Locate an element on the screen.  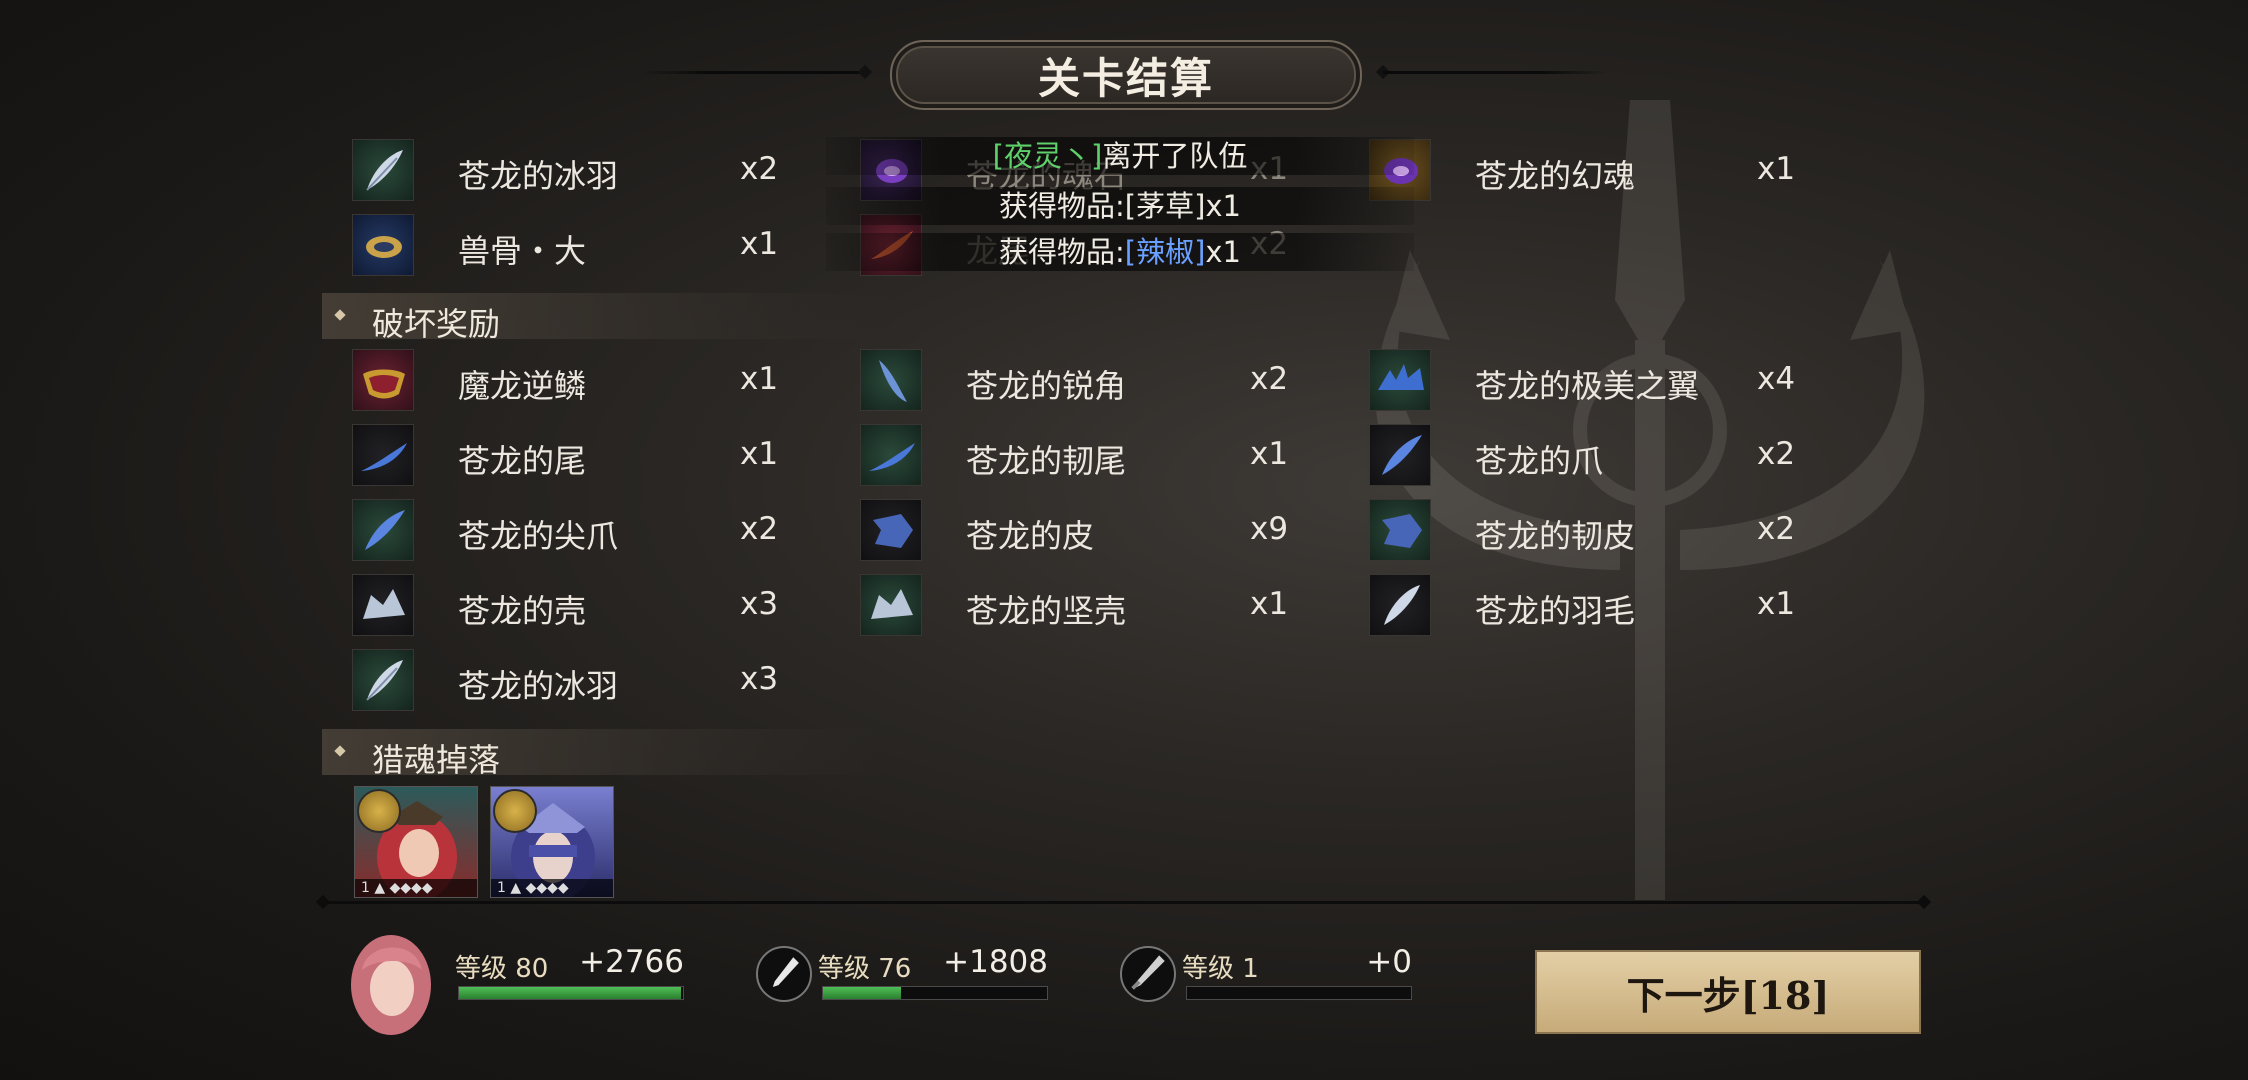
reward-item: 兽骨・大 x1 is located at coordinates (577, 246).